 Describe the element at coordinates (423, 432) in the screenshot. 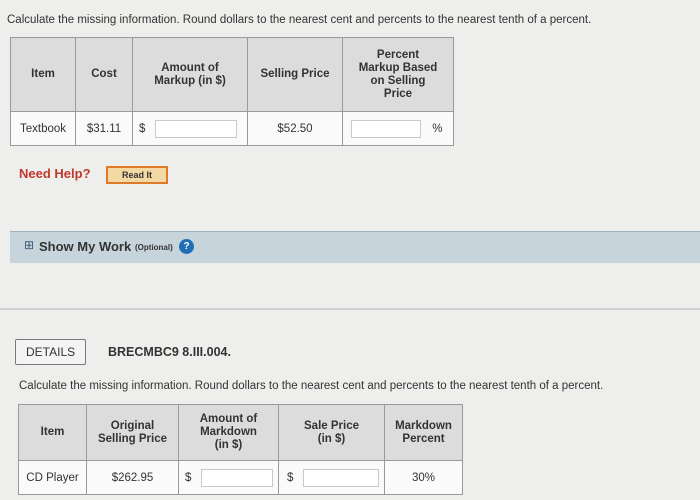

I see `header-markdown-percent: Markdown Percent` at that location.